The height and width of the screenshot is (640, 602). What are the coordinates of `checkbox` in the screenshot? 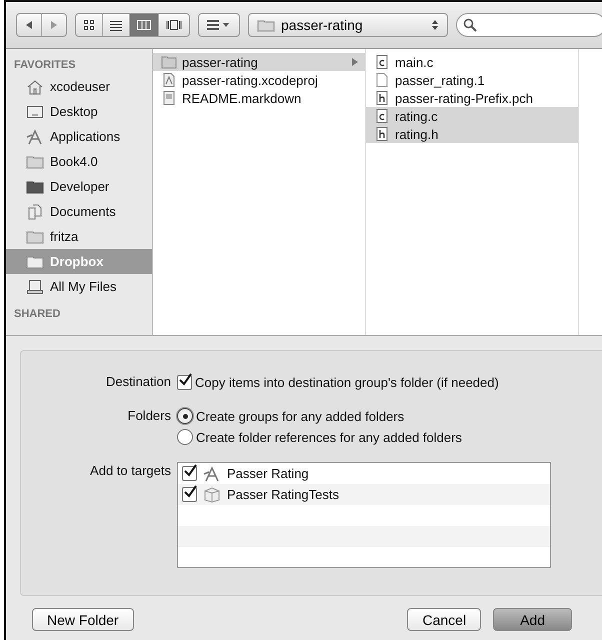 It's located at (184, 382).